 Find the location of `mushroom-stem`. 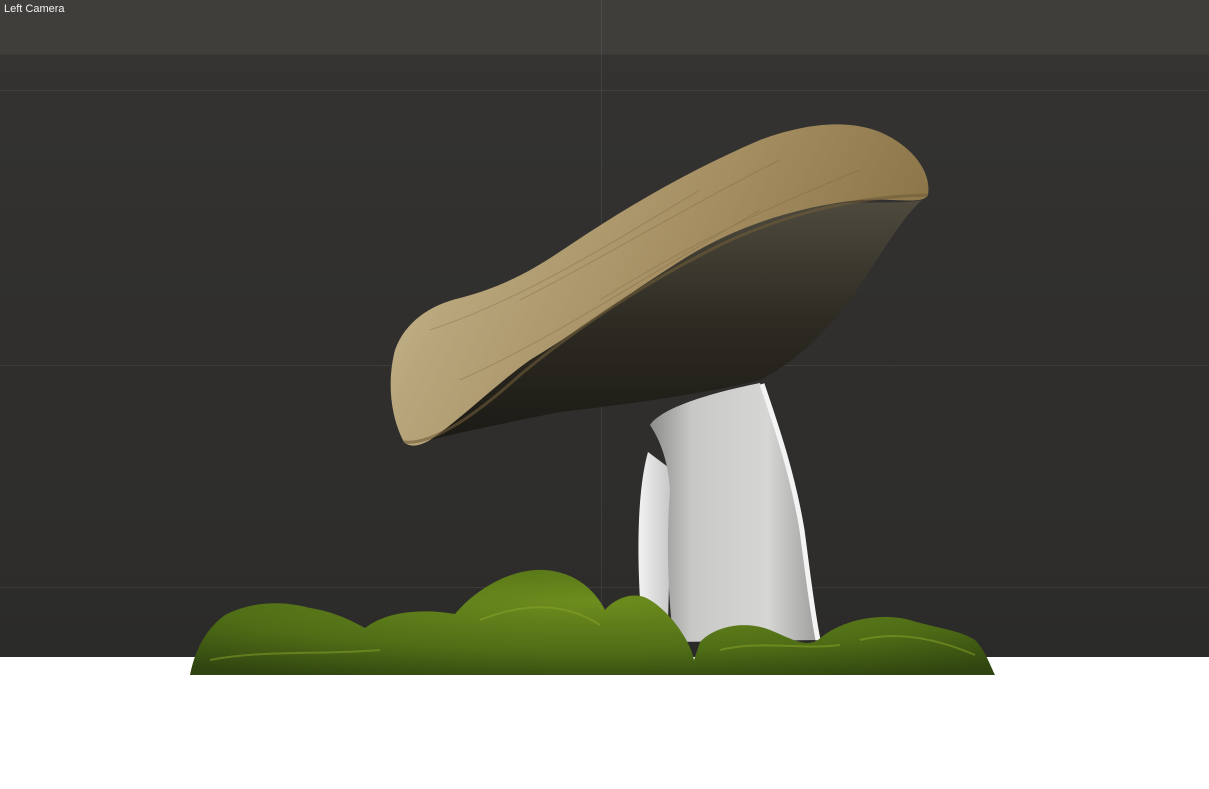

mushroom-stem is located at coordinates (734, 512).